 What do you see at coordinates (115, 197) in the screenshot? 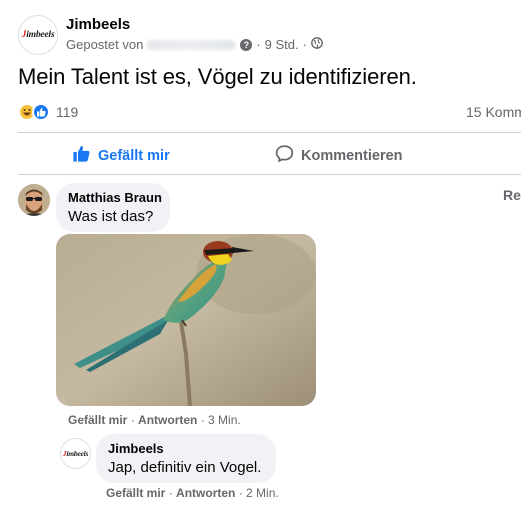
I see `comment-author: Matthias Braun` at bounding box center [115, 197].